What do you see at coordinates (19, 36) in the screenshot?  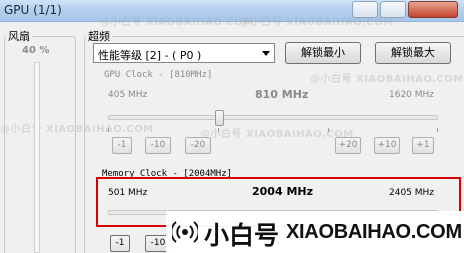 I see `fan-group-label: 风扇` at bounding box center [19, 36].